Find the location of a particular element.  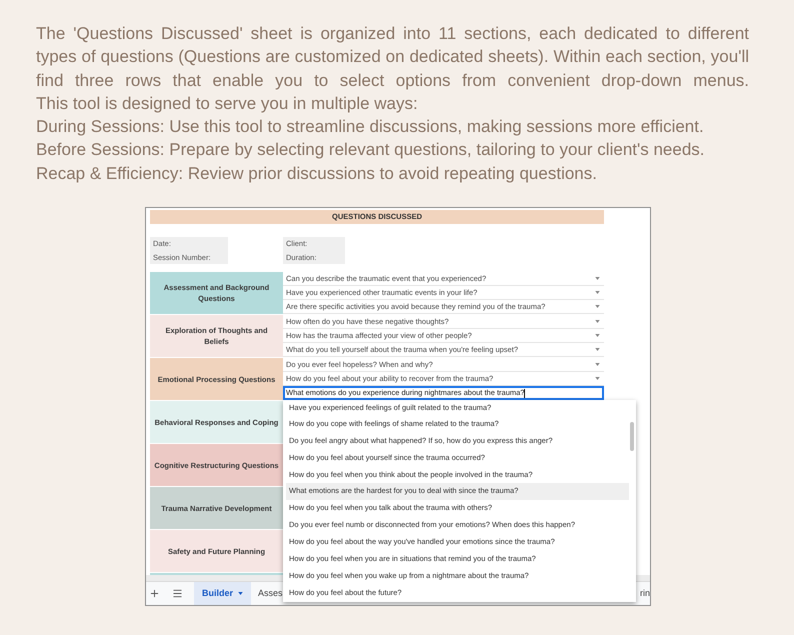

plus-icon is located at coordinates (154, 594).